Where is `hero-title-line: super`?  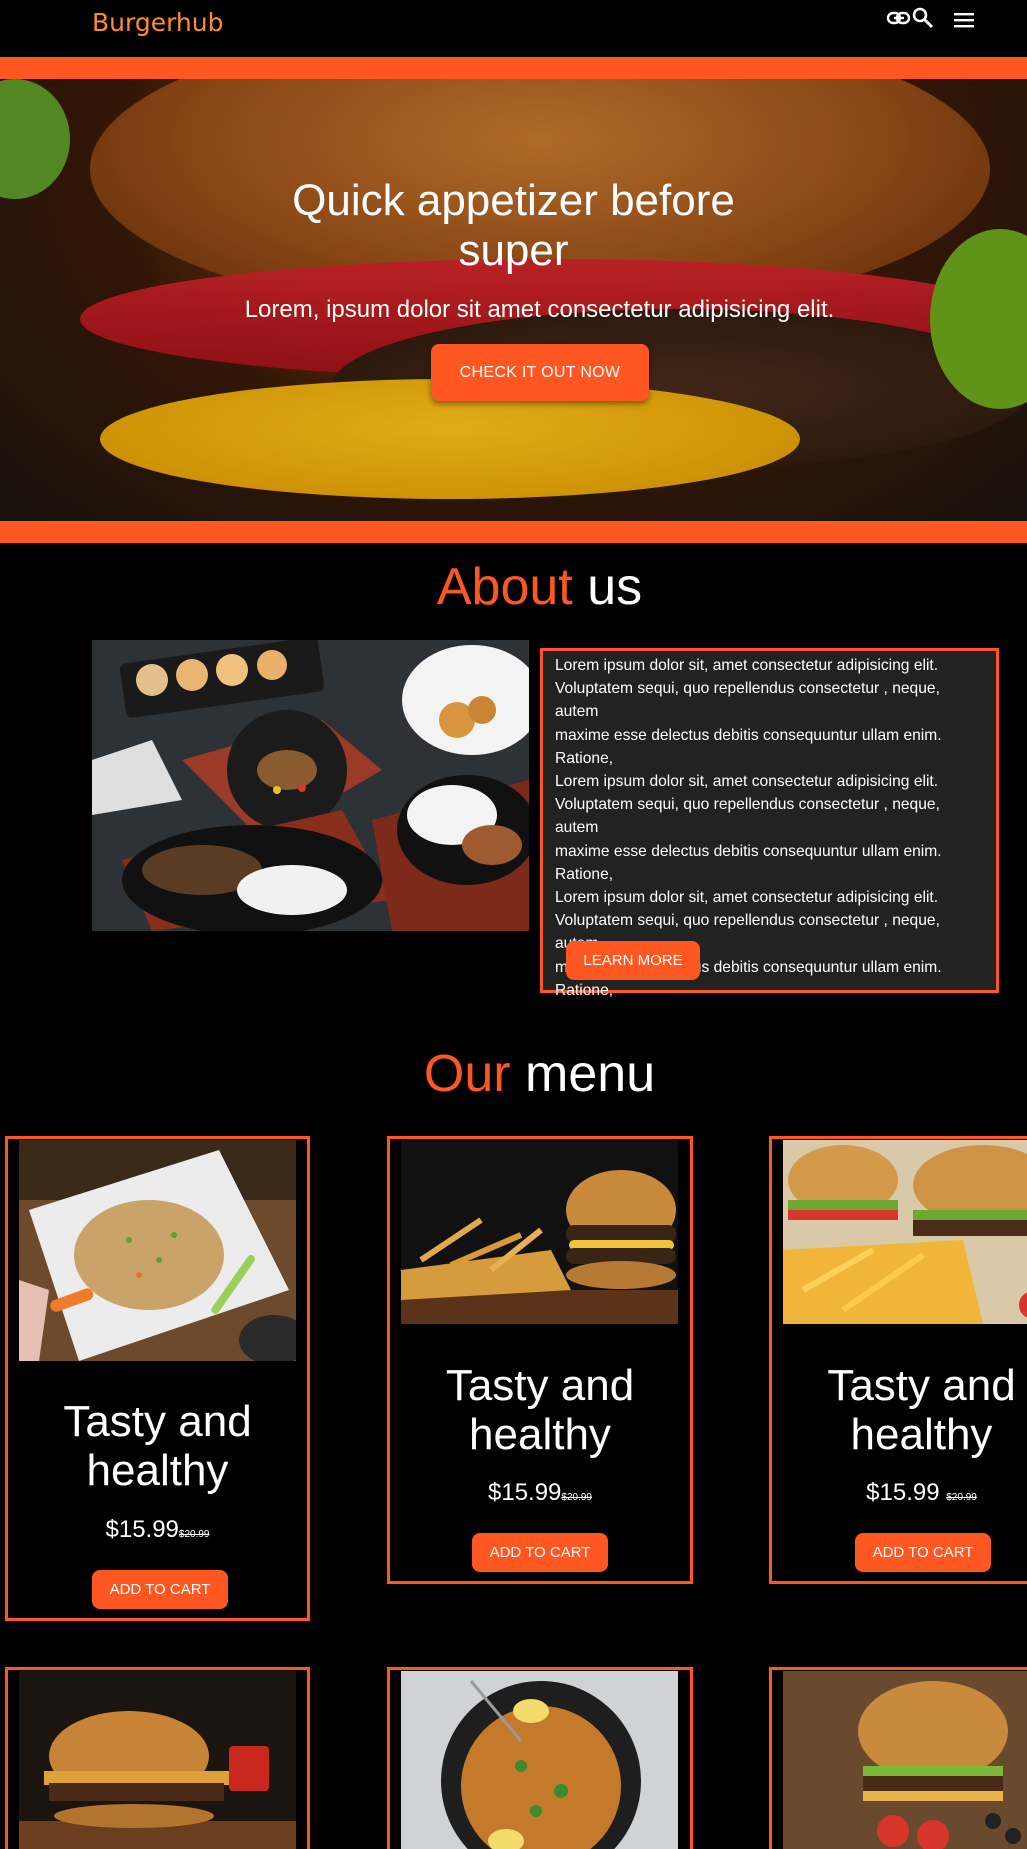
hero-title-line: super is located at coordinates (513, 250).